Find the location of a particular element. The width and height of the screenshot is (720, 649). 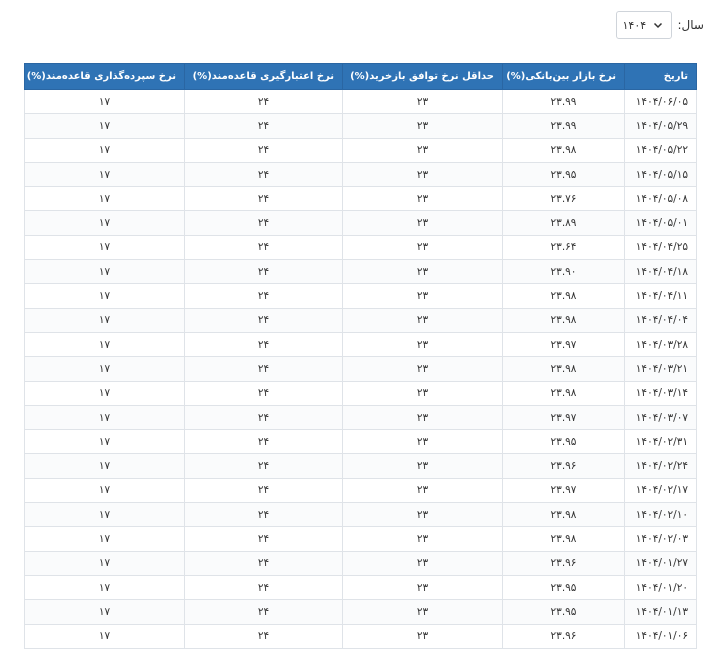

table-row: ۱۴۰۴/۰۲/۰۳ ۲۳.۹۸ ۲۳ ۲۴ ۱۷ is located at coordinates (360, 539).